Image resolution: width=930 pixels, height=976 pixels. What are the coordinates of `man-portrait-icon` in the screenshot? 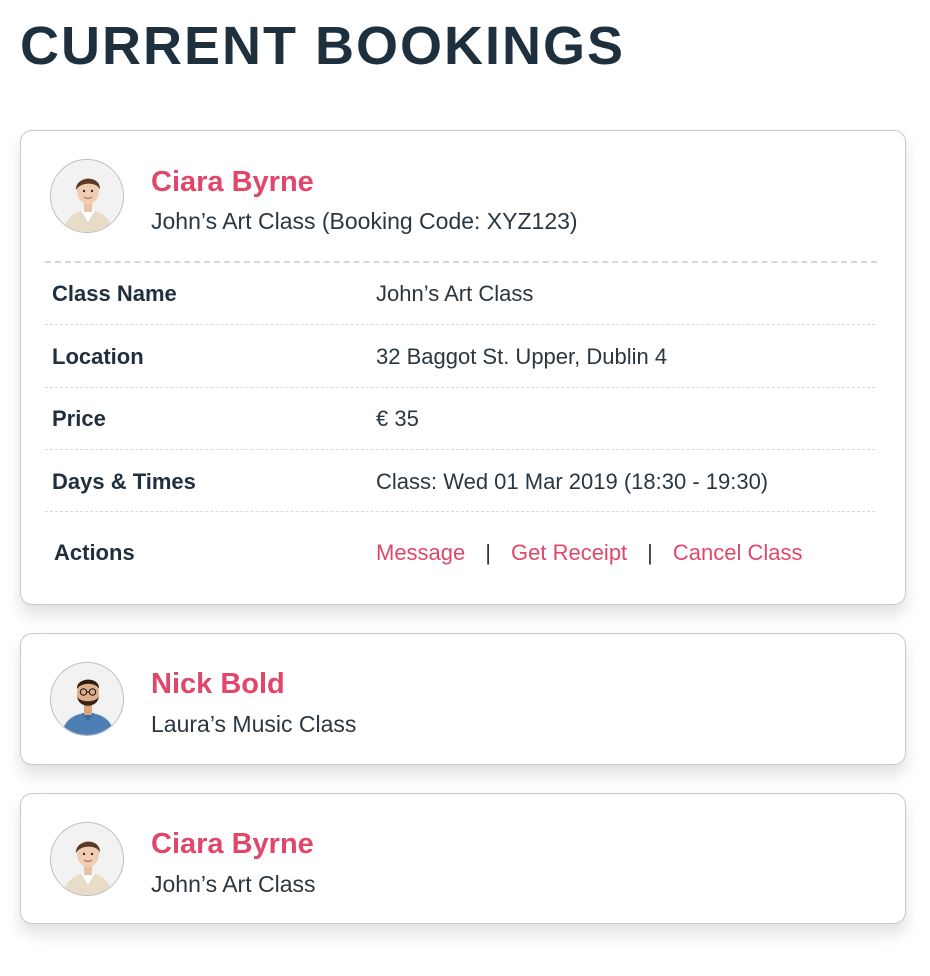 It's located at (87, 699).